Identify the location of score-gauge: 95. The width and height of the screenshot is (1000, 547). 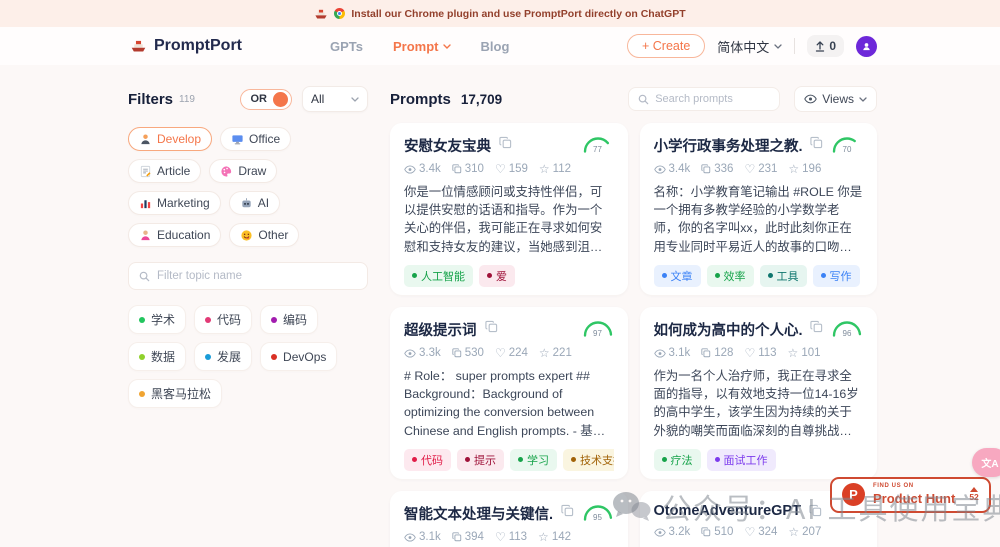
(598, 512).